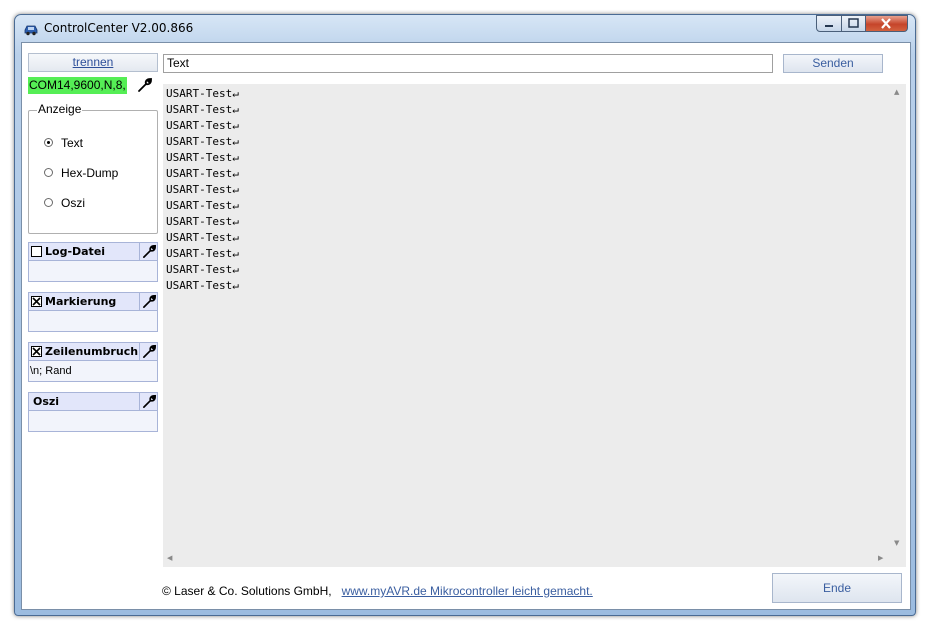  What do you see at coordinates (81, 301) in the screenshot?
I see `panel-title: Markierung` at bounding box center [81, 301].